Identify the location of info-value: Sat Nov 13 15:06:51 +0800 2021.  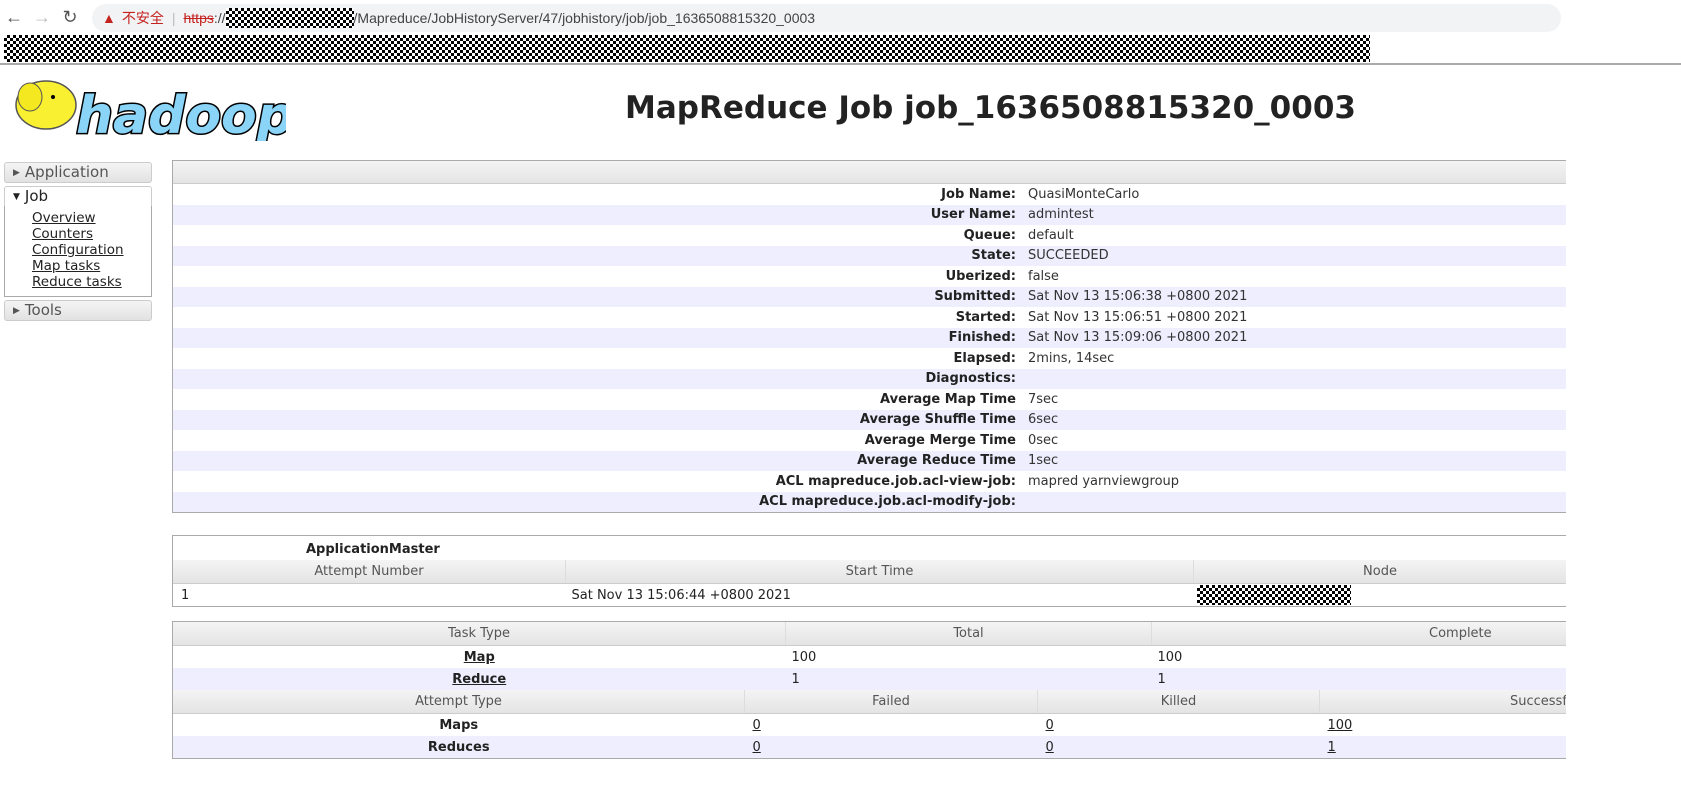
(1138, 317).